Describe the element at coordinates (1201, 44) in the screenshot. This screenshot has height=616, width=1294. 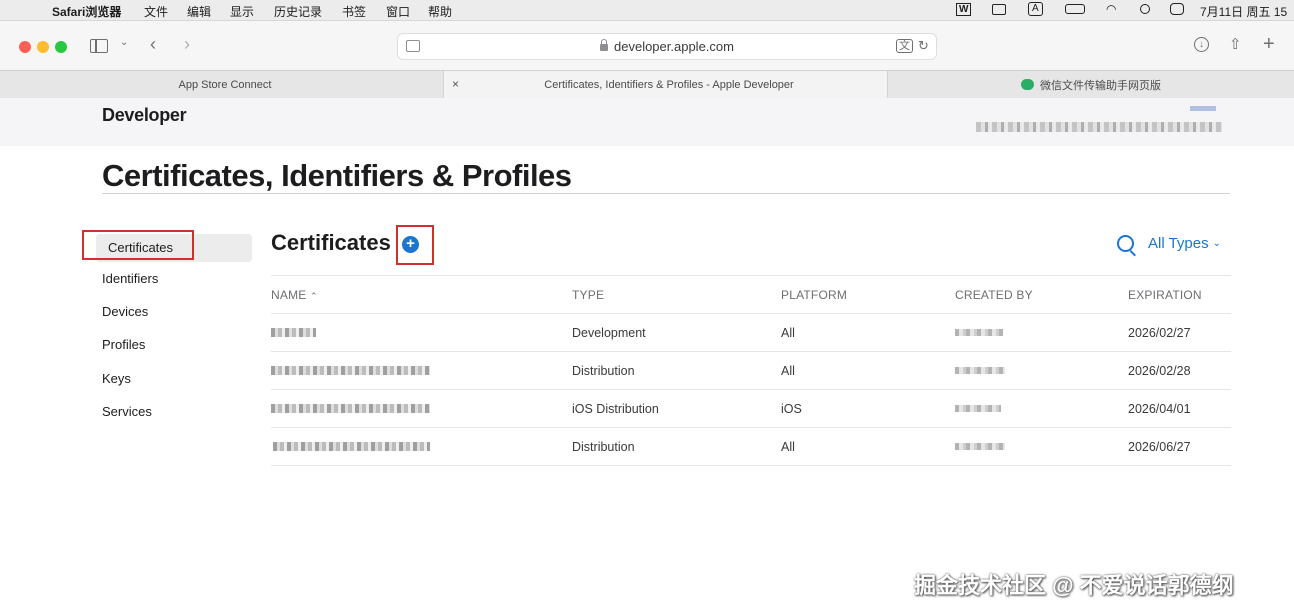
I see `downloads-icon: ↓` at that location.